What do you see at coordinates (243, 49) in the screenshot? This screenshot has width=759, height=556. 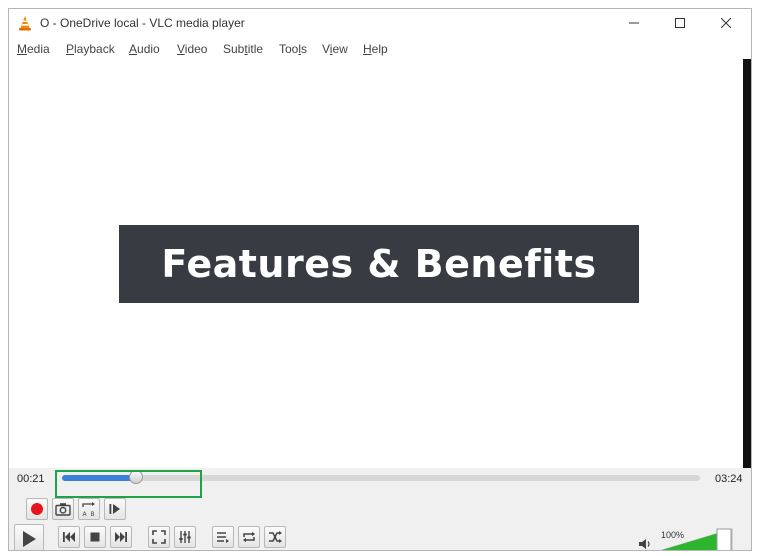 I see `menu-subtitle: Subtitle` at bounding box center [243, 49].